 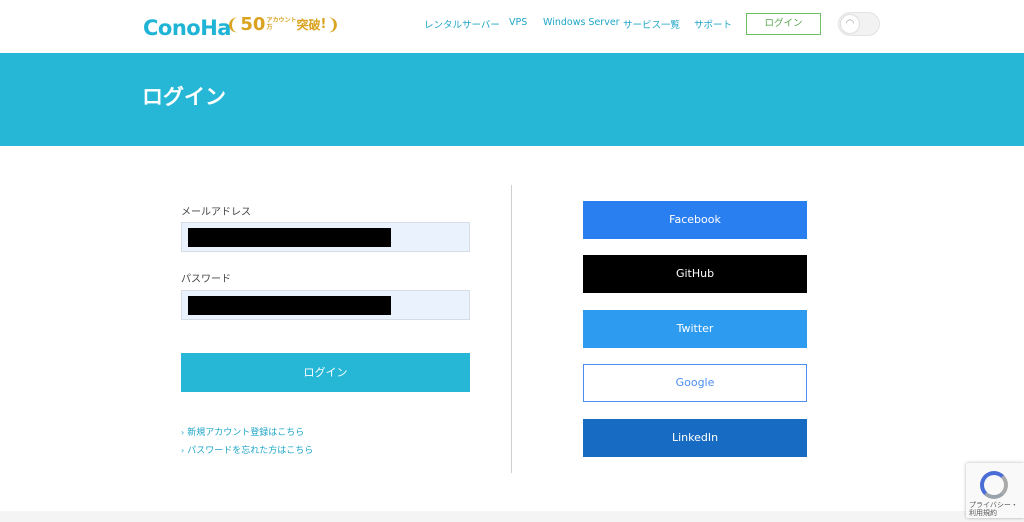 I want to click on signup-link-label: 新規アカウント登録はこちら, so click(x=246, y=433).